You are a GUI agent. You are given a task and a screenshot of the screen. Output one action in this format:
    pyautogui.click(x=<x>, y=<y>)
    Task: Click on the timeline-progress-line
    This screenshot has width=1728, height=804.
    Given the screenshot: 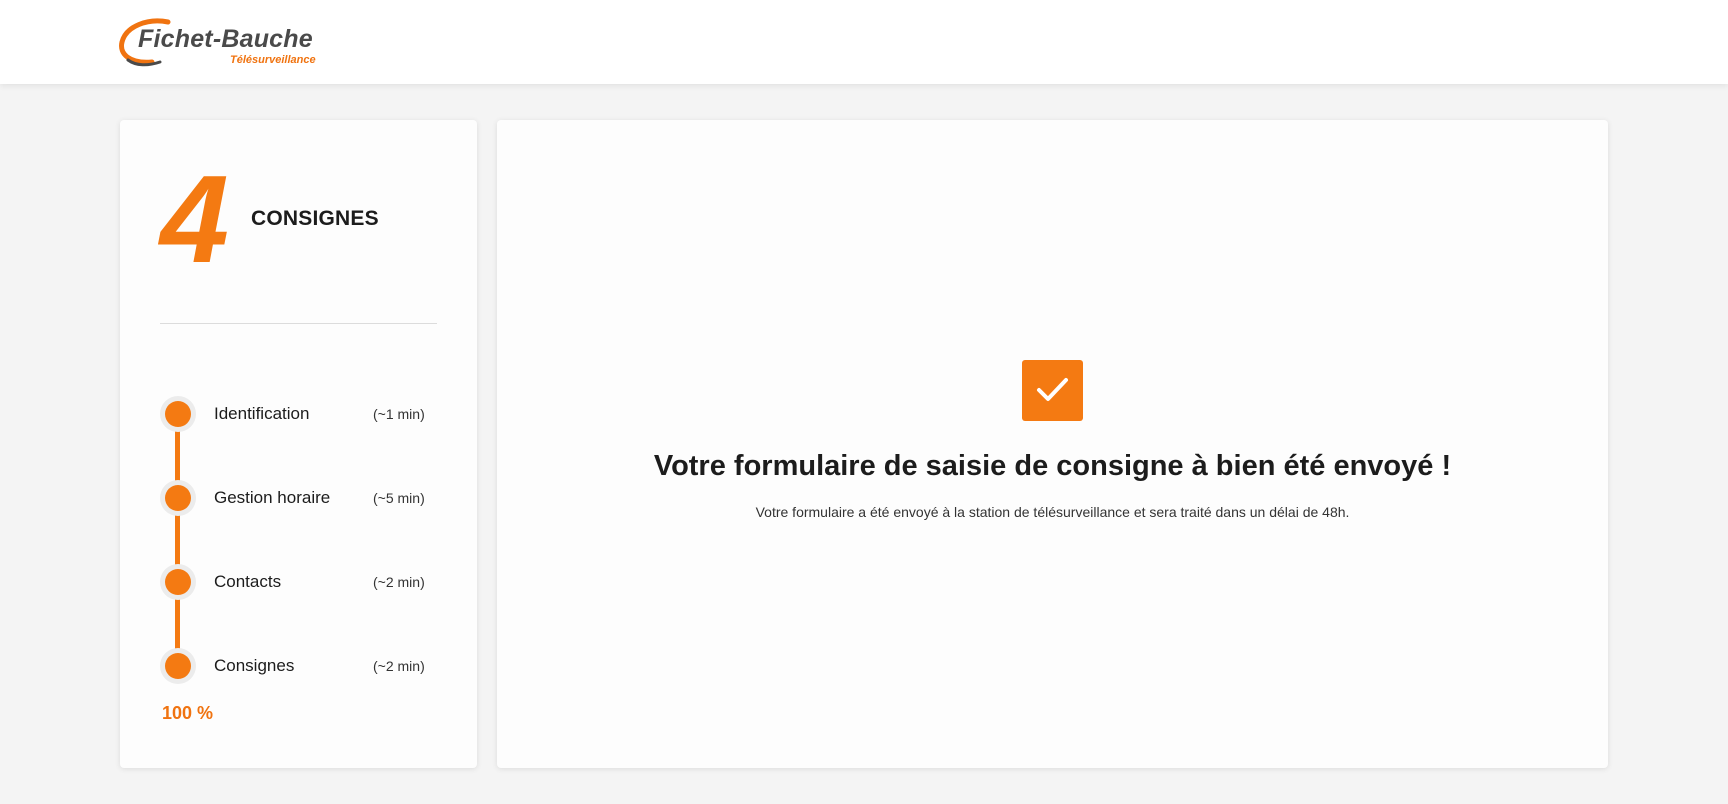 What is the action you would take?
    pyautogui.click(x=177, y=537)
    